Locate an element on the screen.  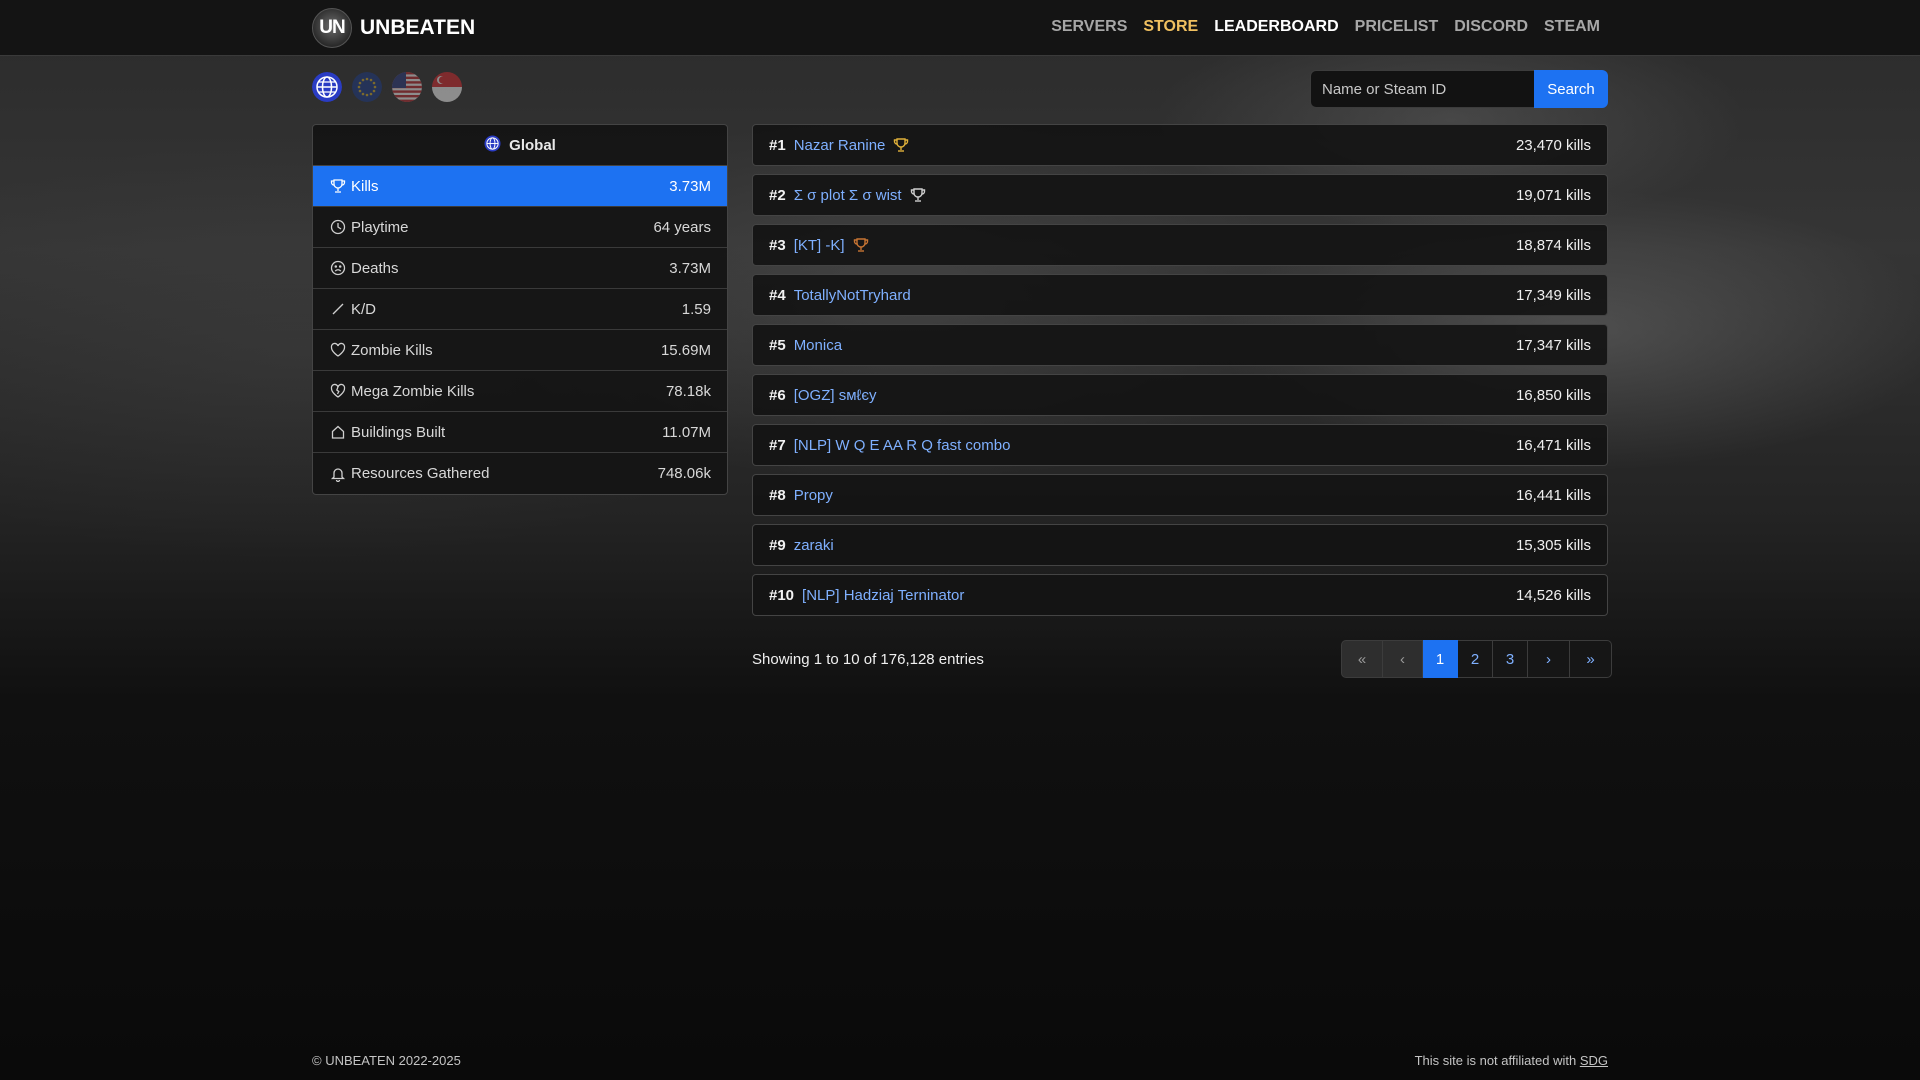
stat-value: 78.18k is located at coordinates (688, 391).